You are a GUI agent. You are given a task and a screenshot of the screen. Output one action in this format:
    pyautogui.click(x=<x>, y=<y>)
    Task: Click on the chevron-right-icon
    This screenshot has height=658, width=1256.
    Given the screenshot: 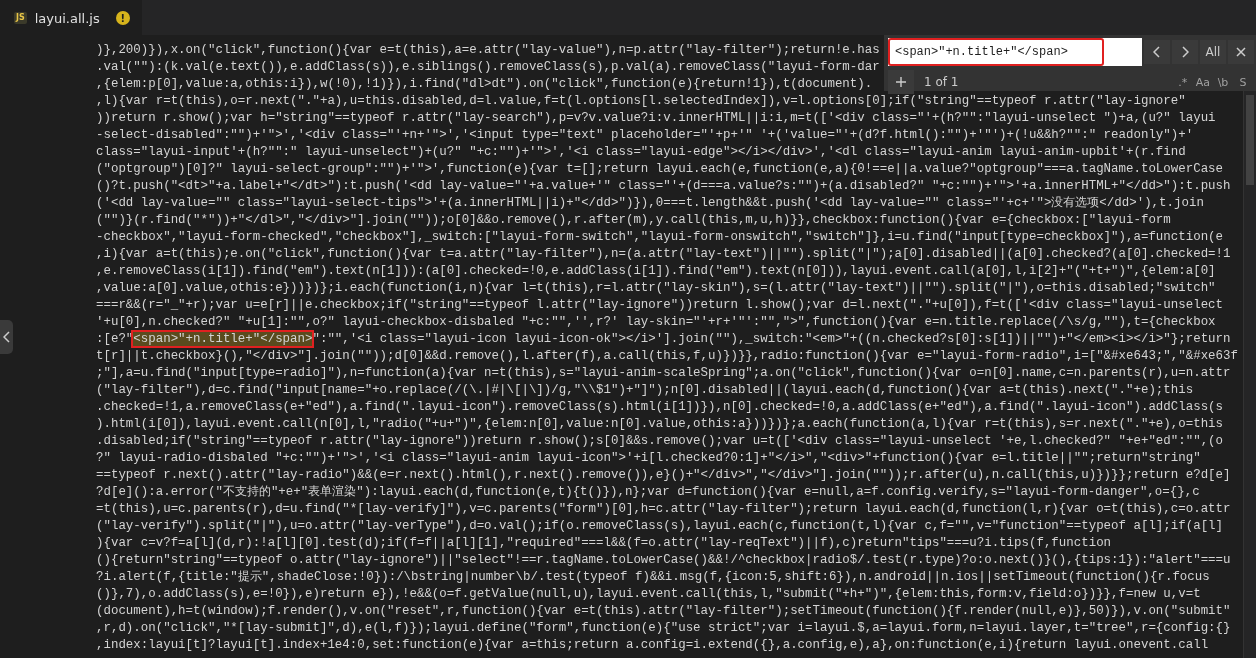 What is the action you would take?
    pyautogui.click(x=1185, y=52)
    